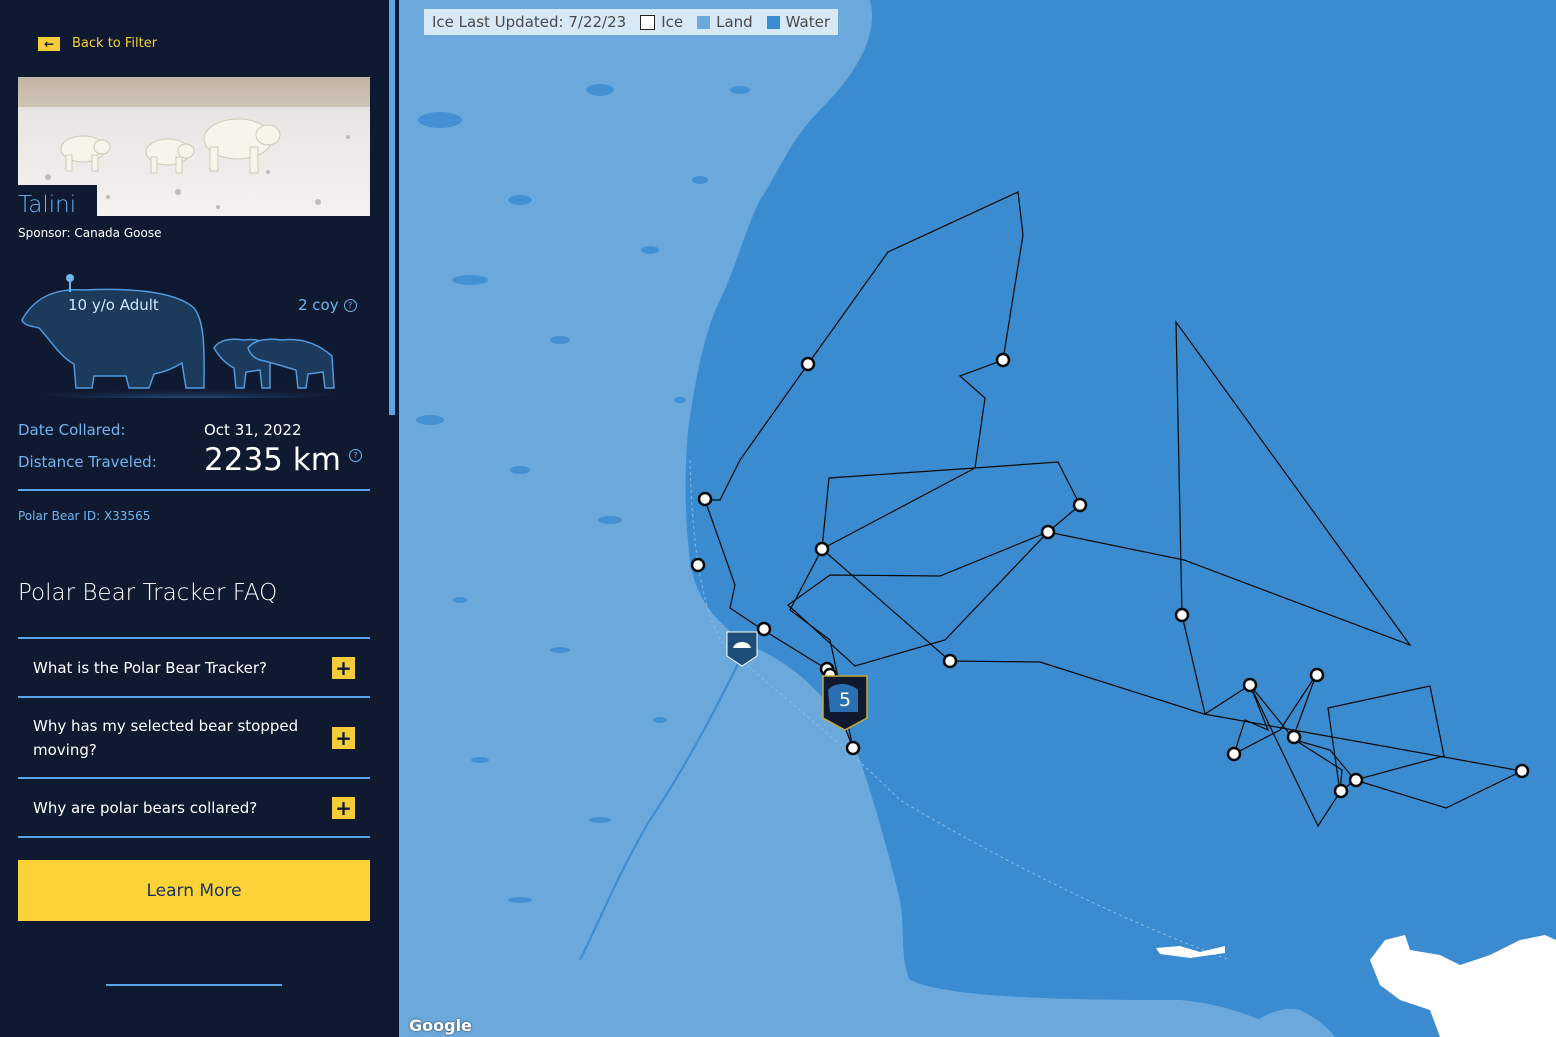  I want to click on bear-id: Polar Bear ID: X33565, so click(84, 516).